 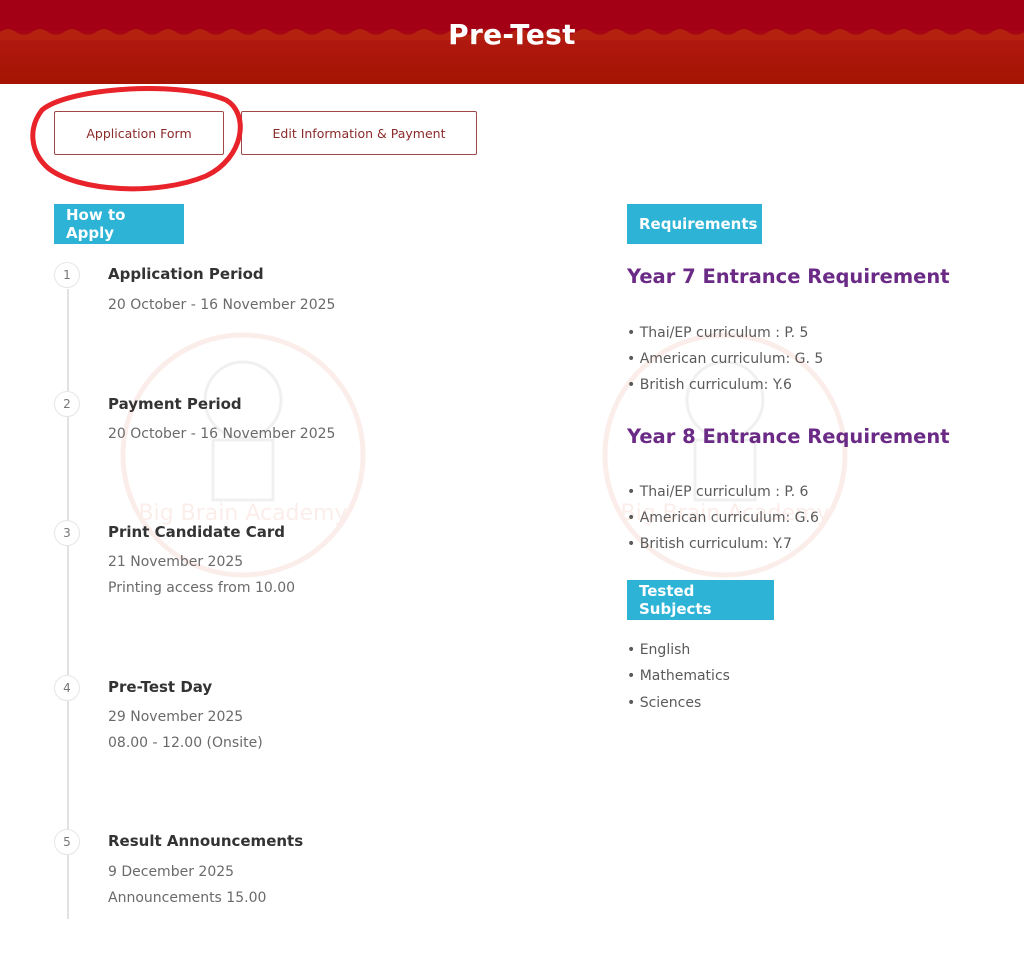 I want to click on requirement-item: • American curriculum: G.6, so click(x=723, y=518).